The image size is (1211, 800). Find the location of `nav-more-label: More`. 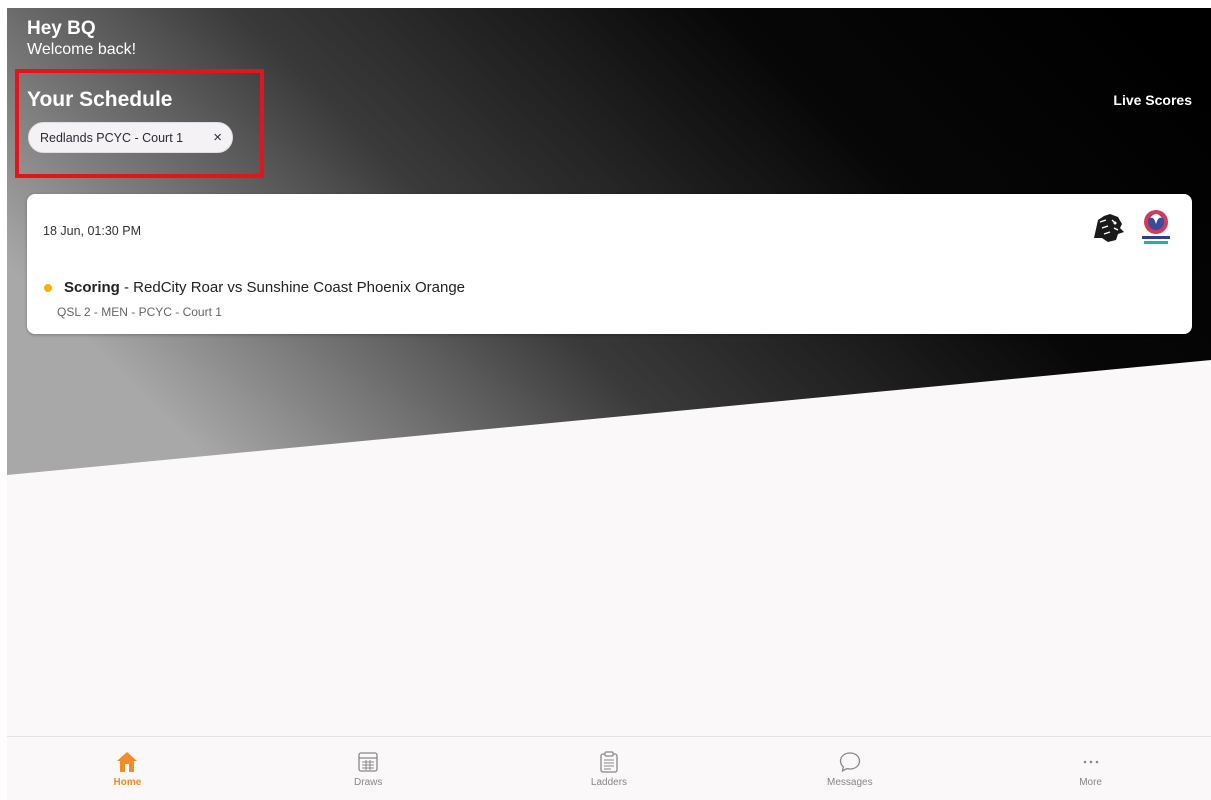

nav-more-label: More is located at coordinates (1090, 782).